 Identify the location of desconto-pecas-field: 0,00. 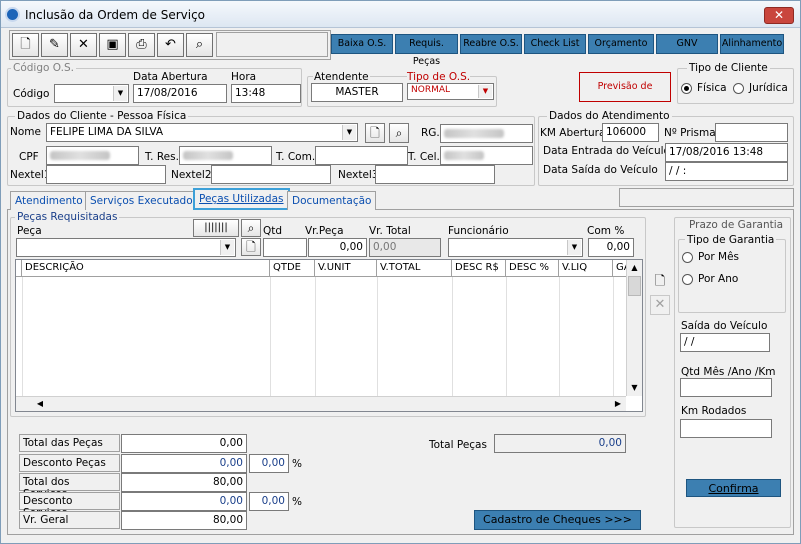
(184, 463).